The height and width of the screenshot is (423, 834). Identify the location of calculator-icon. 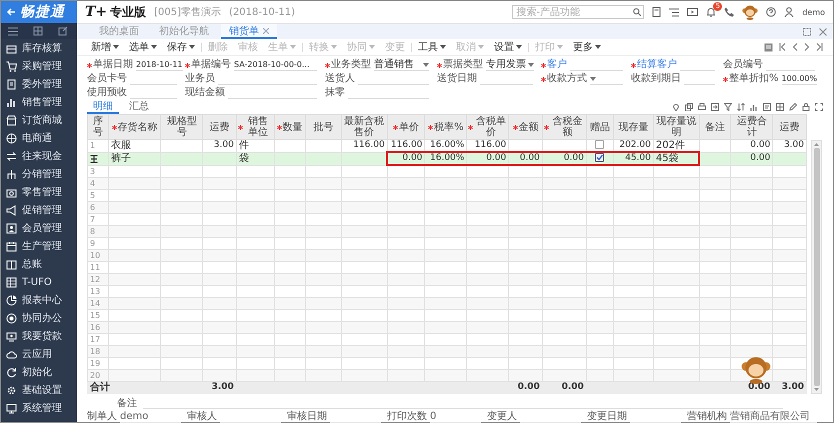
(657, 12).